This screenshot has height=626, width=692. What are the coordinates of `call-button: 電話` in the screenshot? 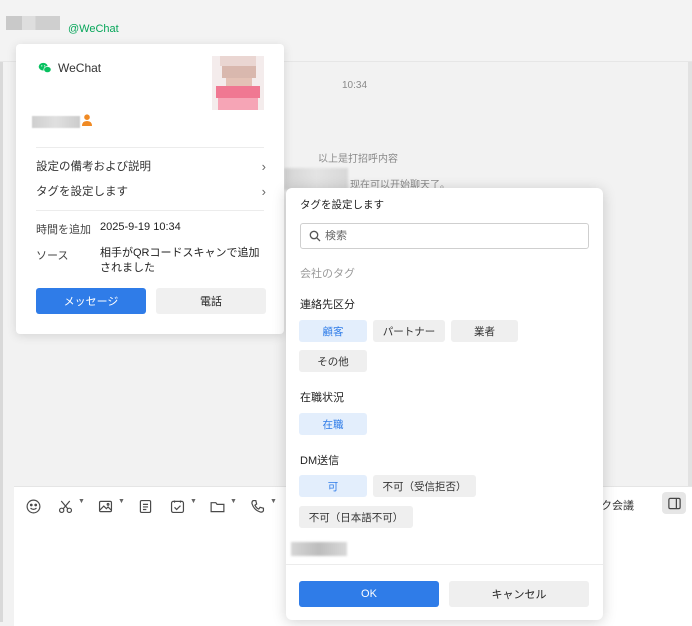 It's located at (211, 301).